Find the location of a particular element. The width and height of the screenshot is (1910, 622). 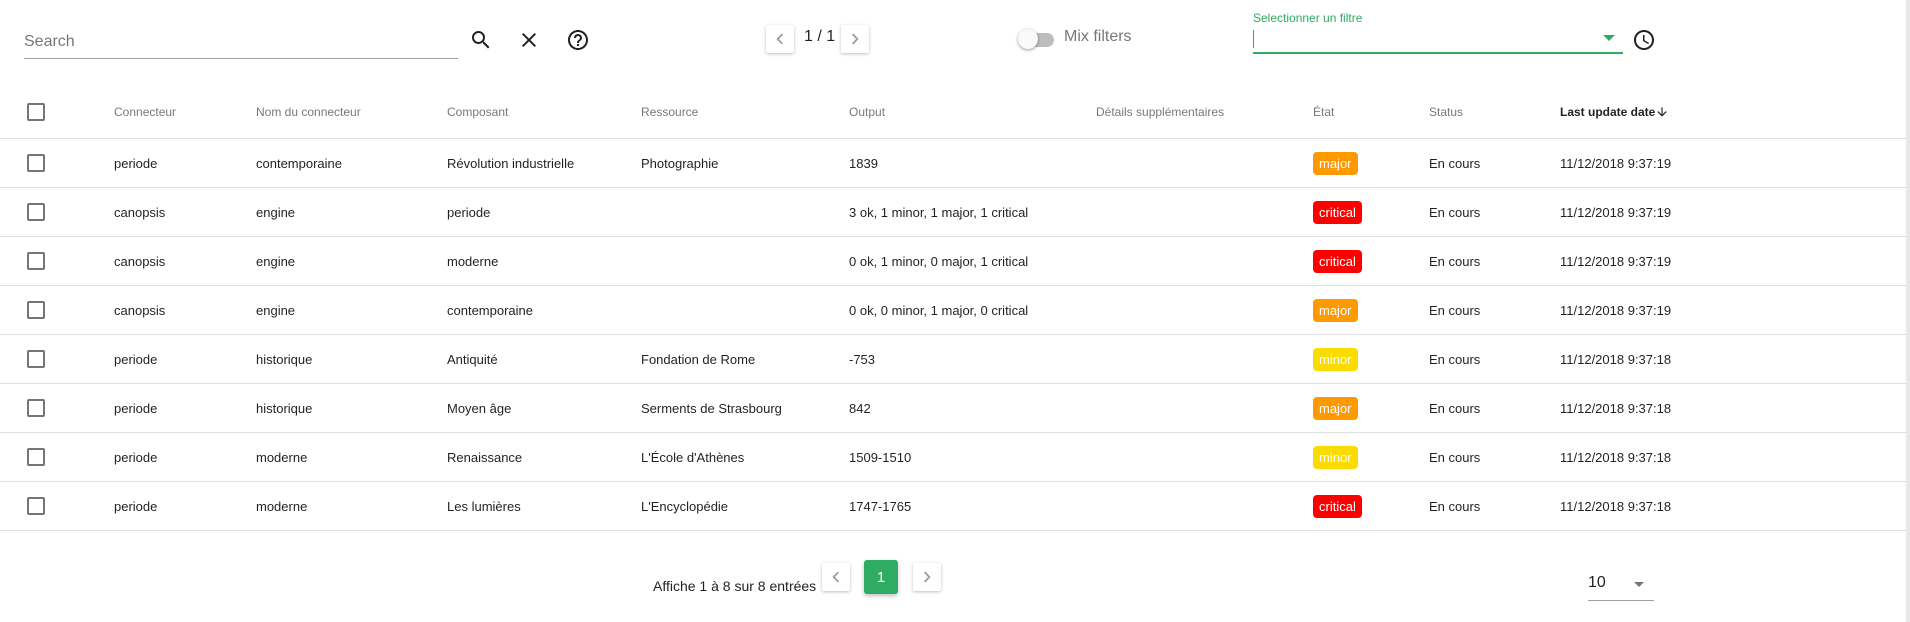

cell-nom-connecteur: contemporaine is located at coordinates (351, 163).